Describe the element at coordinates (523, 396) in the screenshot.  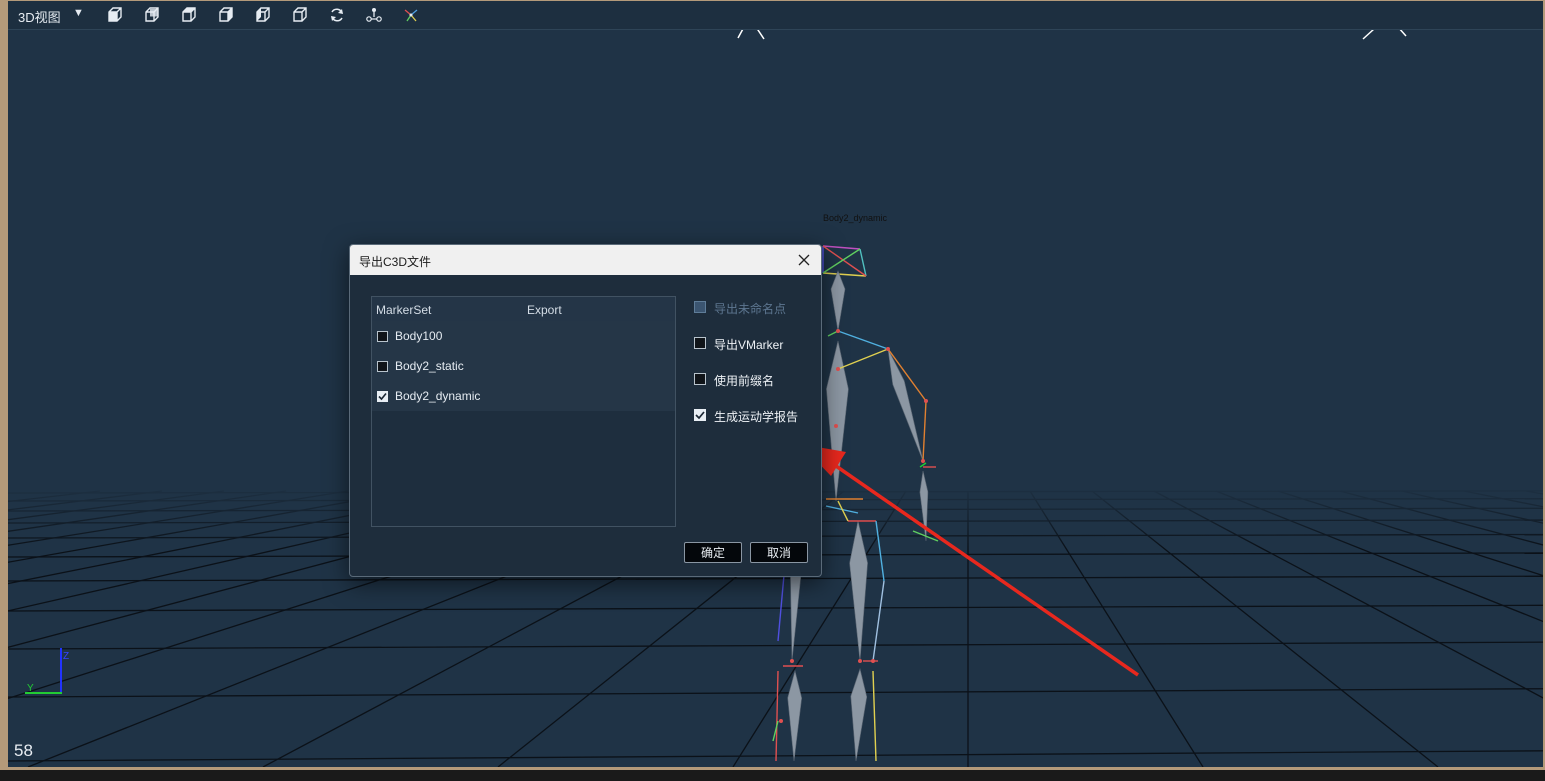
I see `markerset-row-body2-dynamic: Body2_dynamic` at that location.